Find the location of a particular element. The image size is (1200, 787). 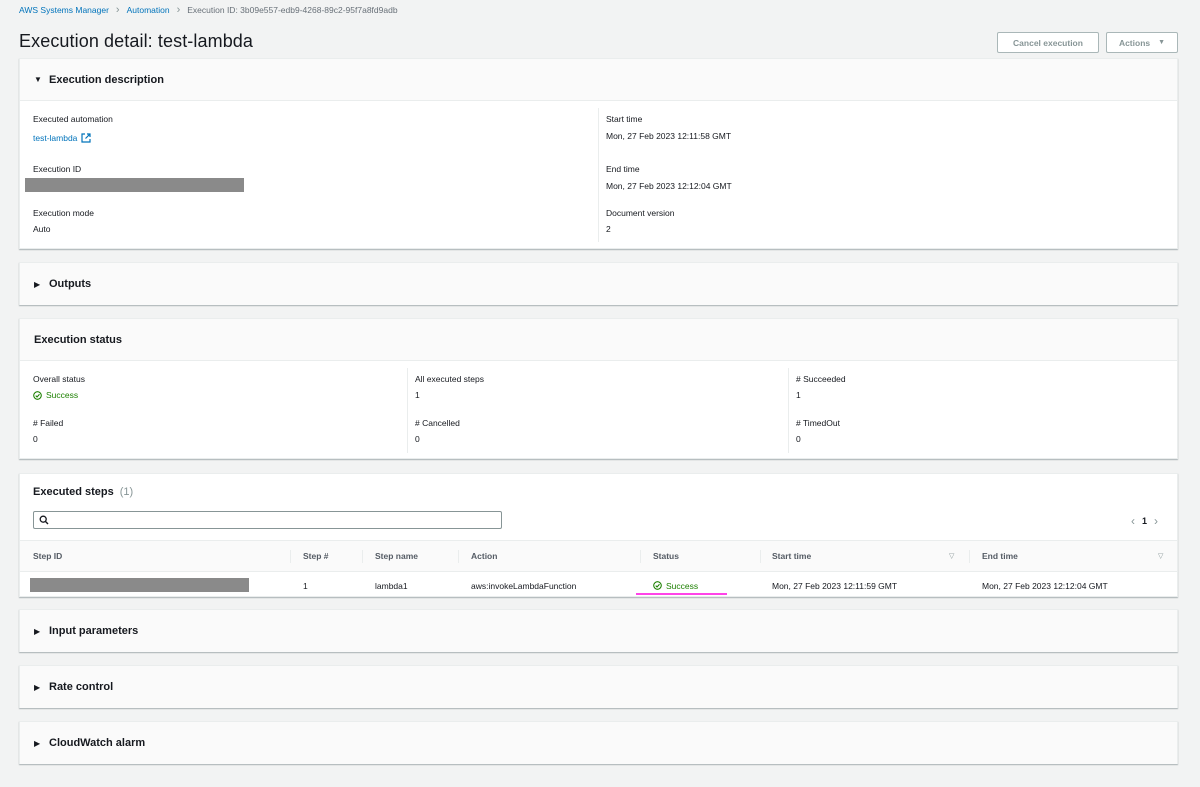

start-time-cell: Mon, 27 Feb 2023 12:11:59 GMT is located at coordinates (835, 585).